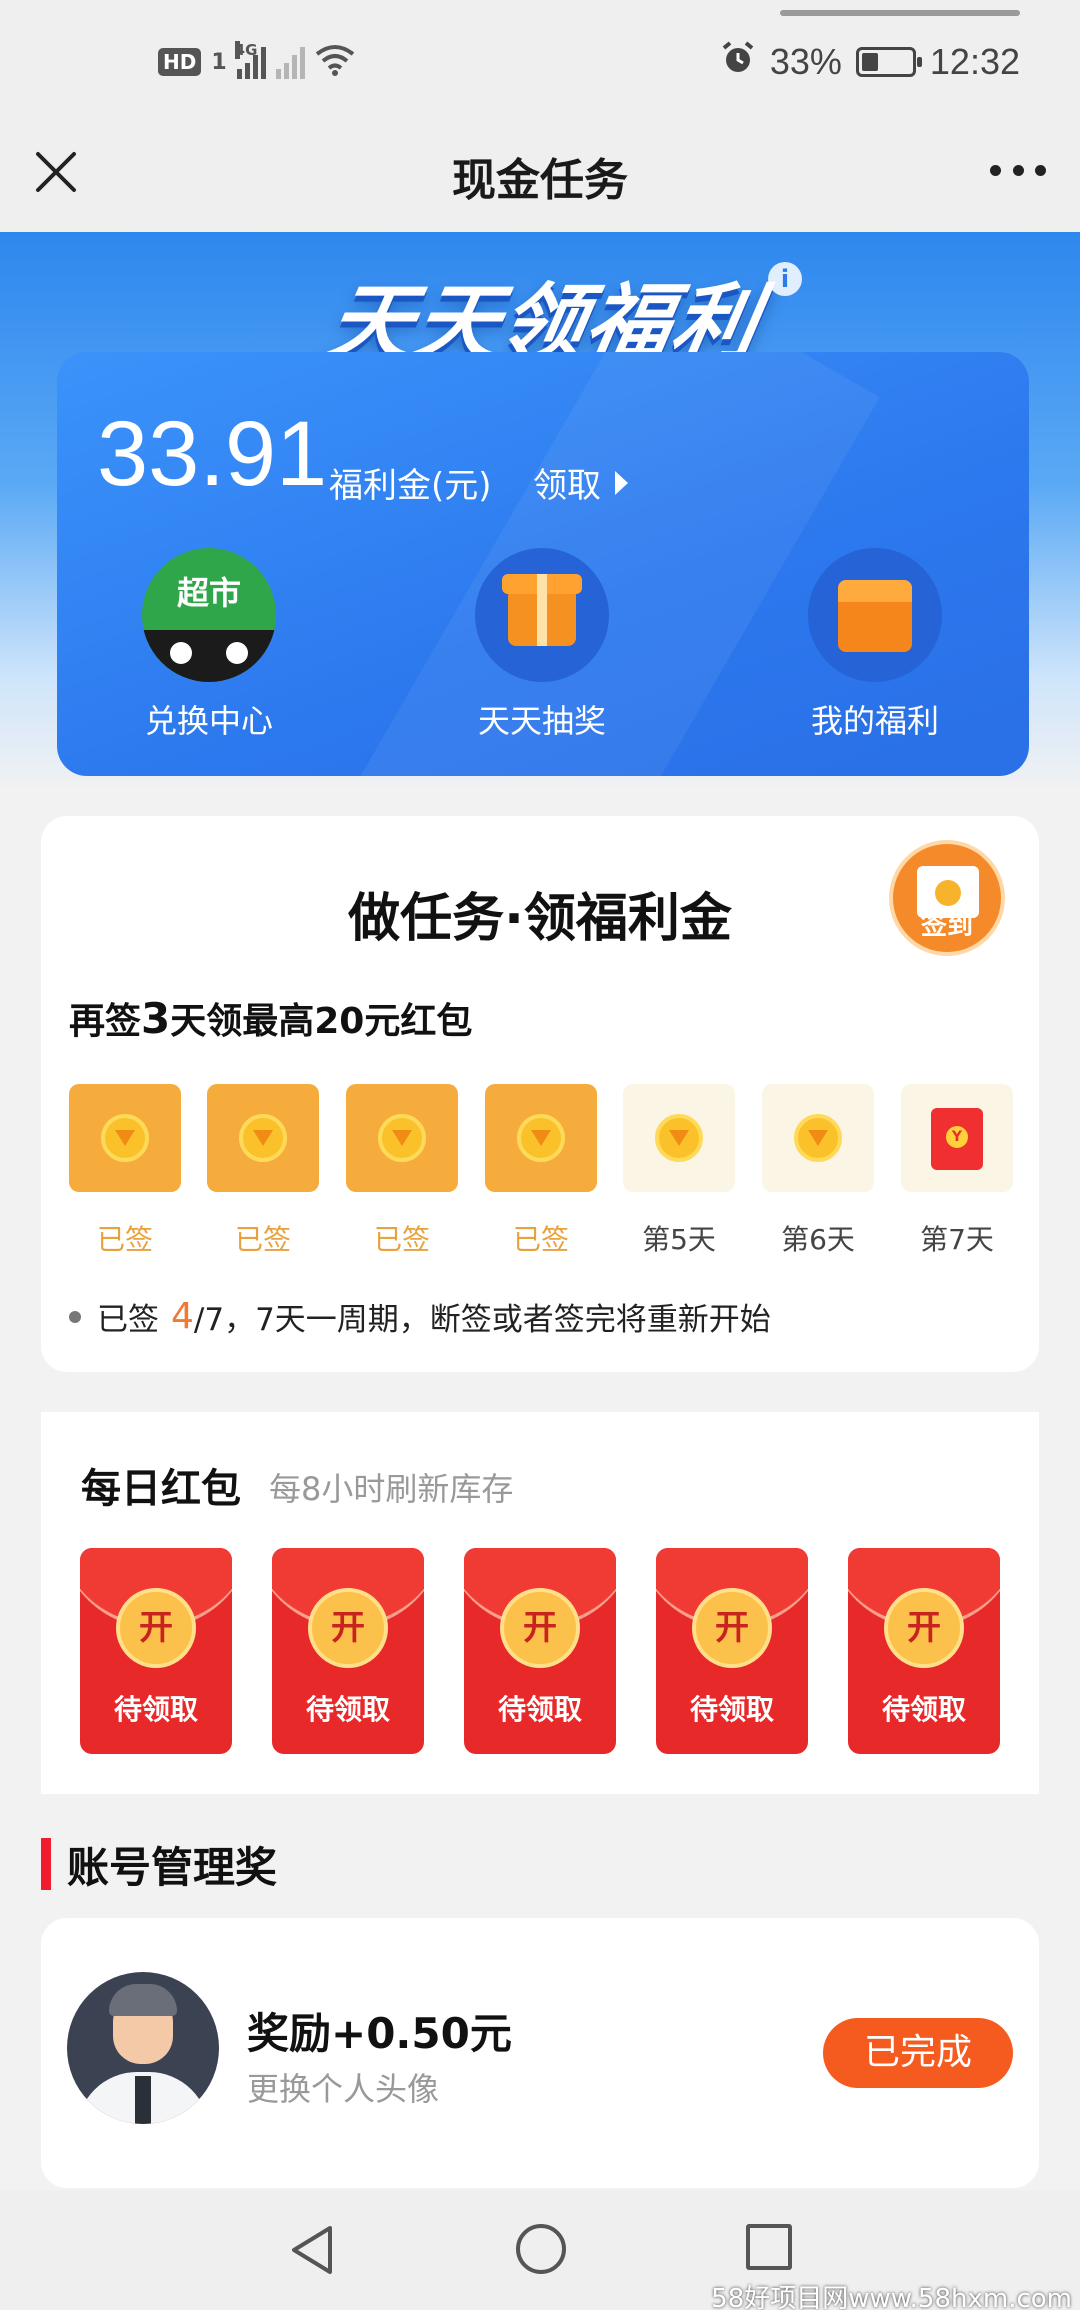 The image size is (1080, 2310). Describe the element at coordinates (947, 898) in the screenshot. I see `sign-in-button: 签到` at that location.